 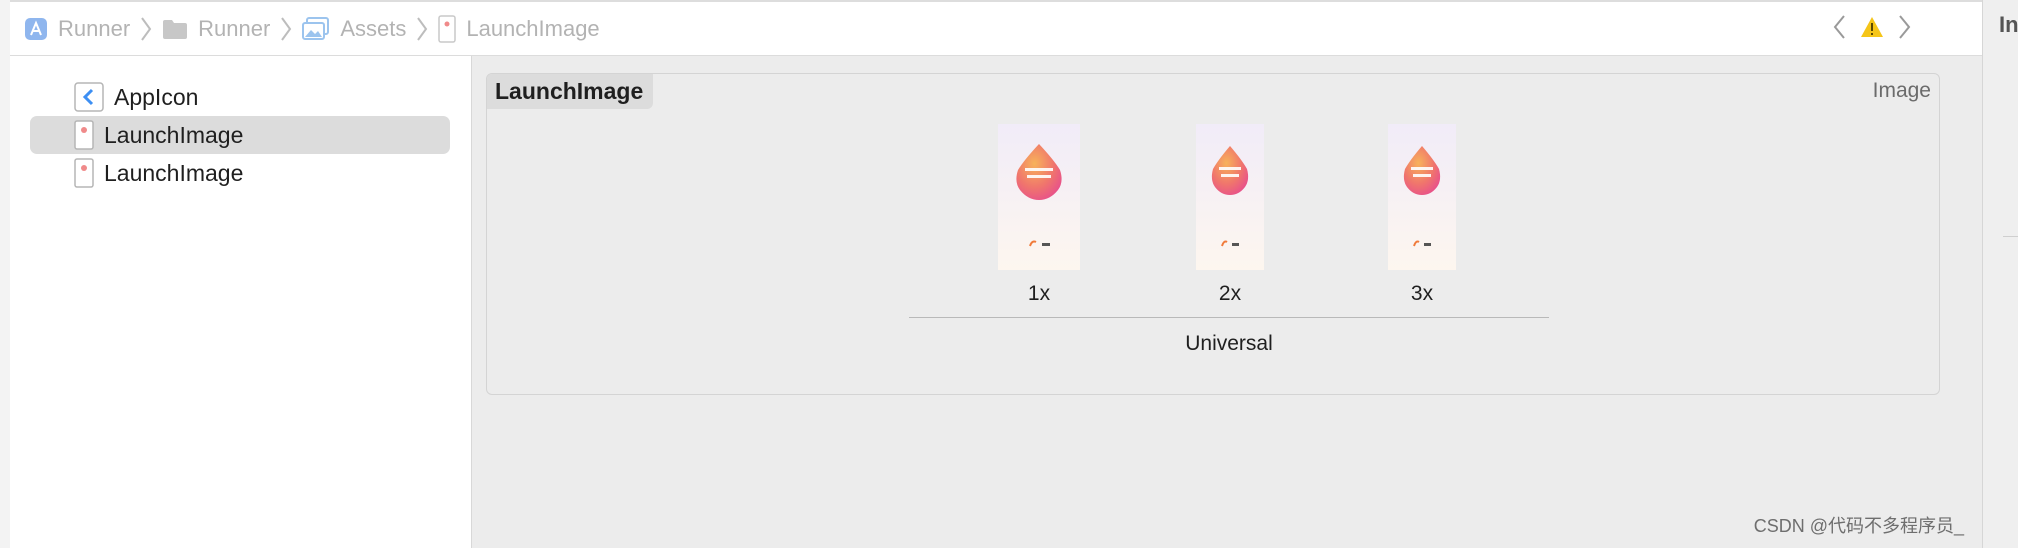 What do you see at coordinates (2010, 236) in the screenshot?
I see `inspector-divider` at bounding box center [2010, 236].